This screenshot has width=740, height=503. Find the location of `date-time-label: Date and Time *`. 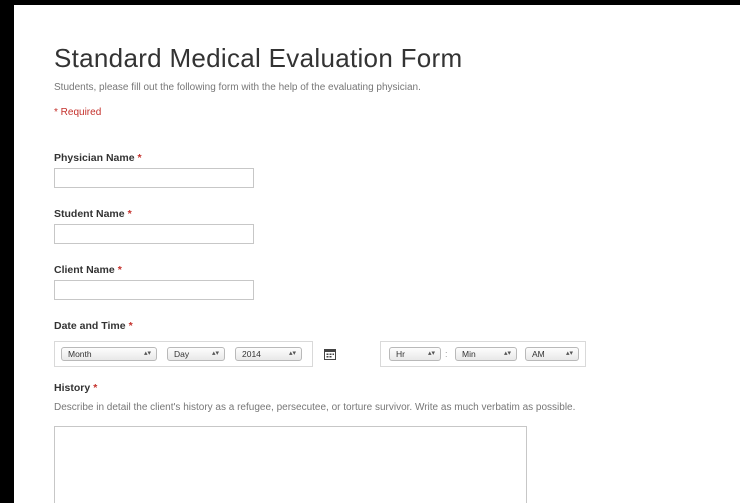

date-time-label: Date and Time * is located at coordinates (93, 326).